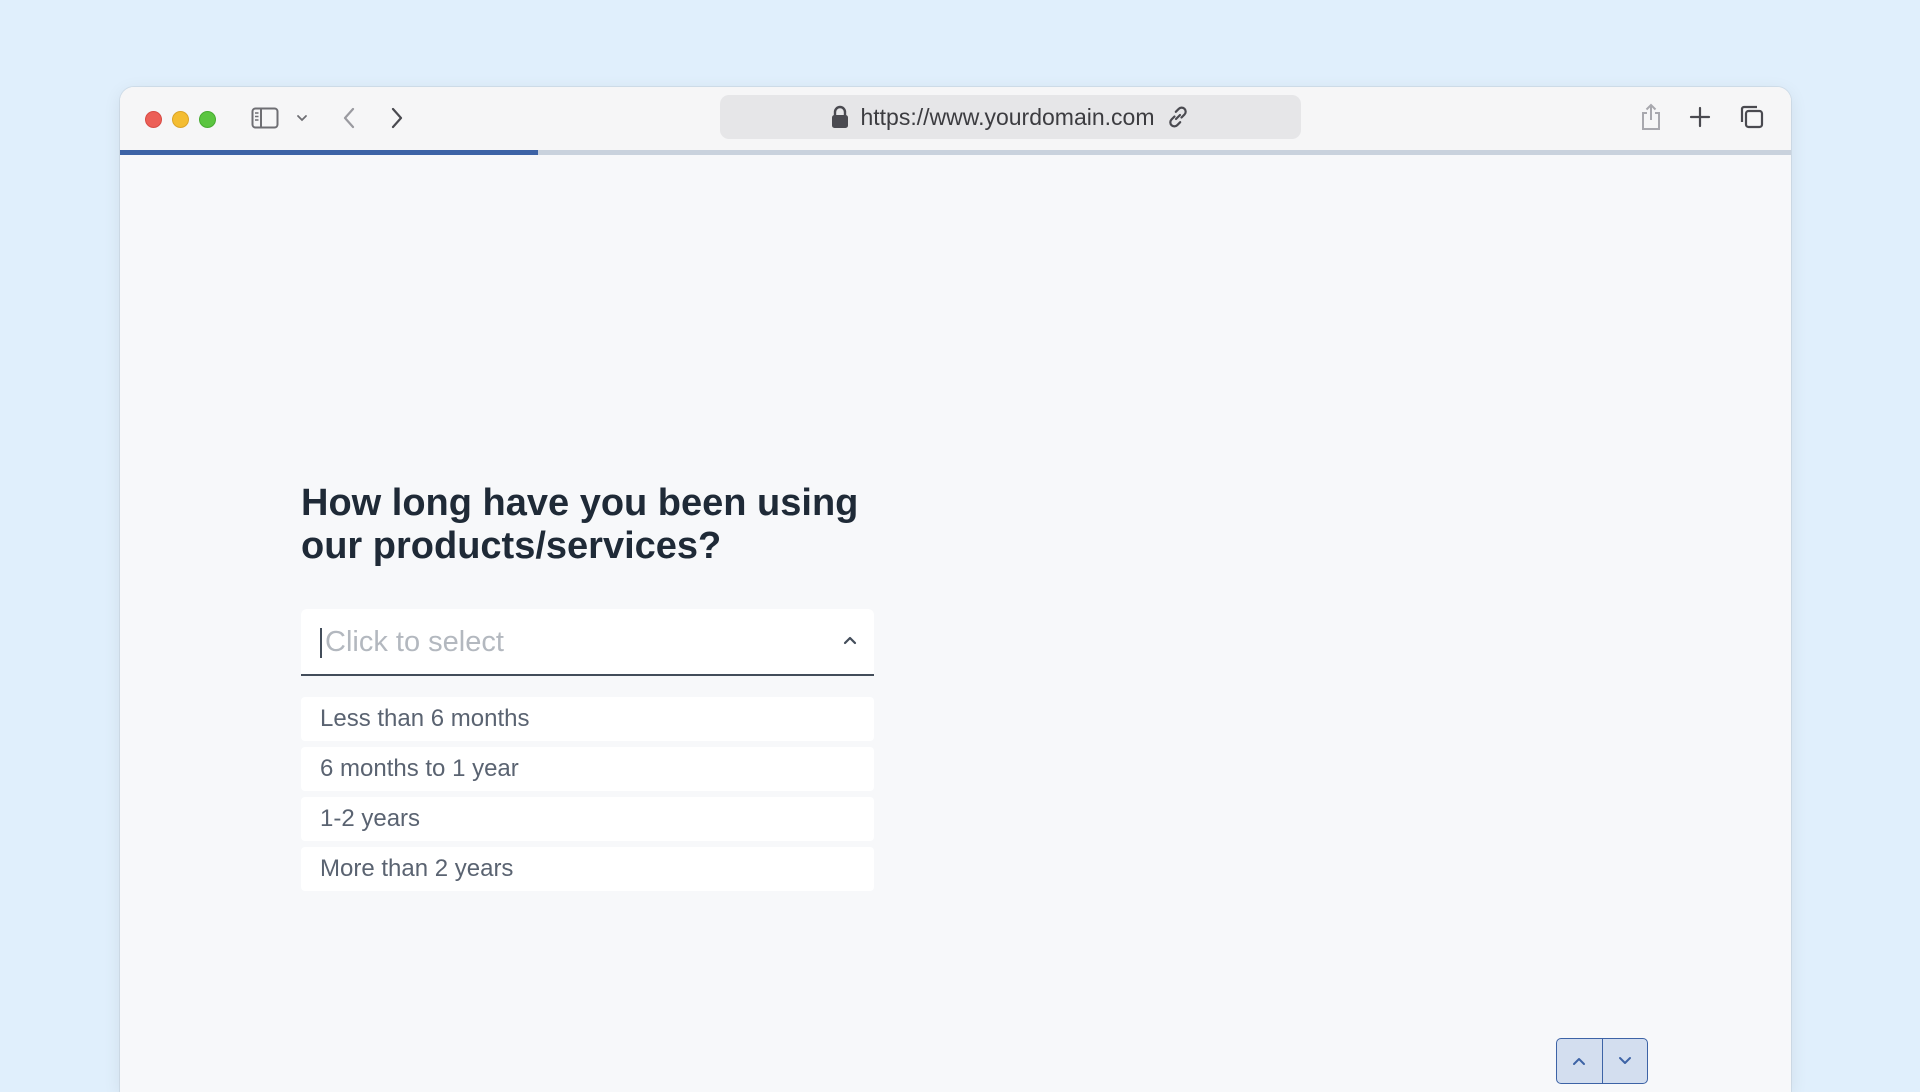 This screenshot has height=1092, width=1920. I want to click on question-navigation, so click(1602, 1061).